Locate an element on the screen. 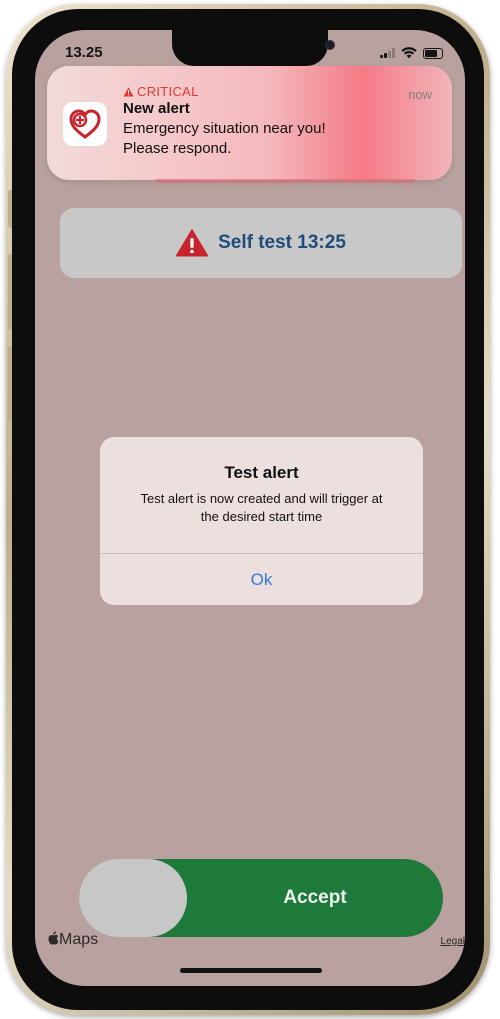 The height and width of the screenshot is (1019, 500). heart-shield-icon is located at coordinates (85, 124).